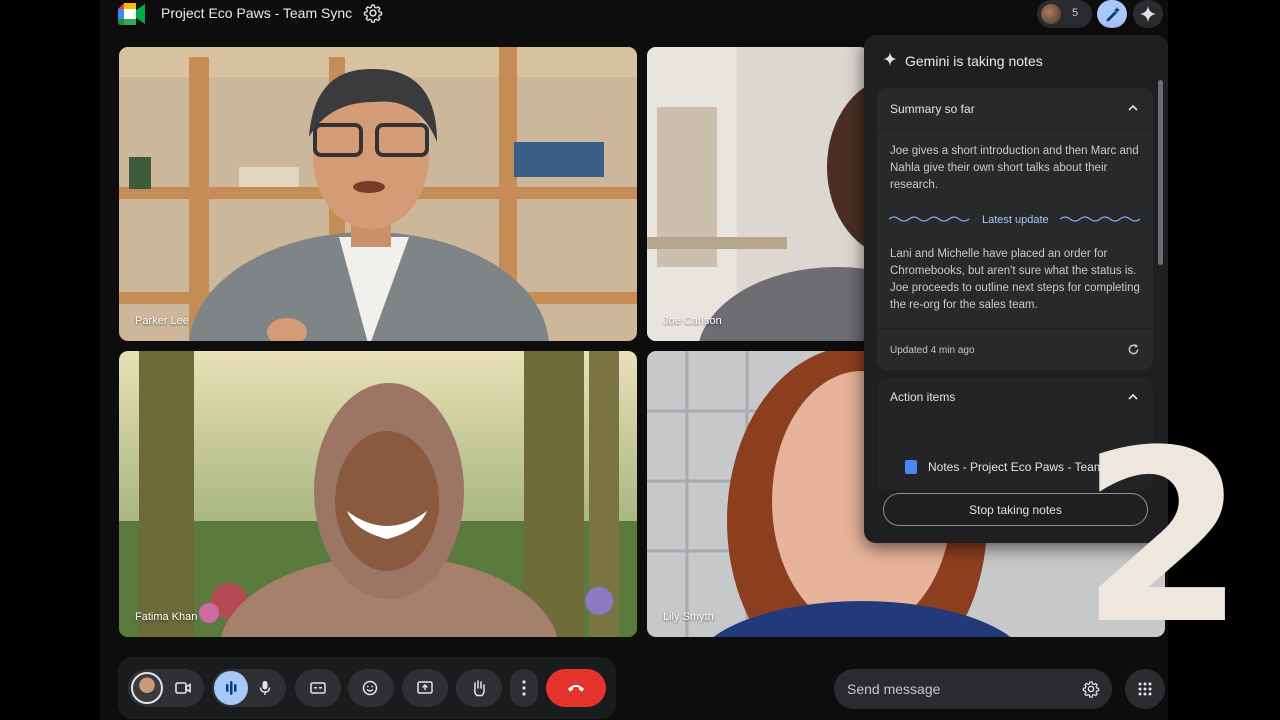 This screenshot has height=720, width=1280. What do you see at coordinates (692, 321) in the screenshot?
I see `participant-name: Joe Carlson` at bounding box center [692, 321].